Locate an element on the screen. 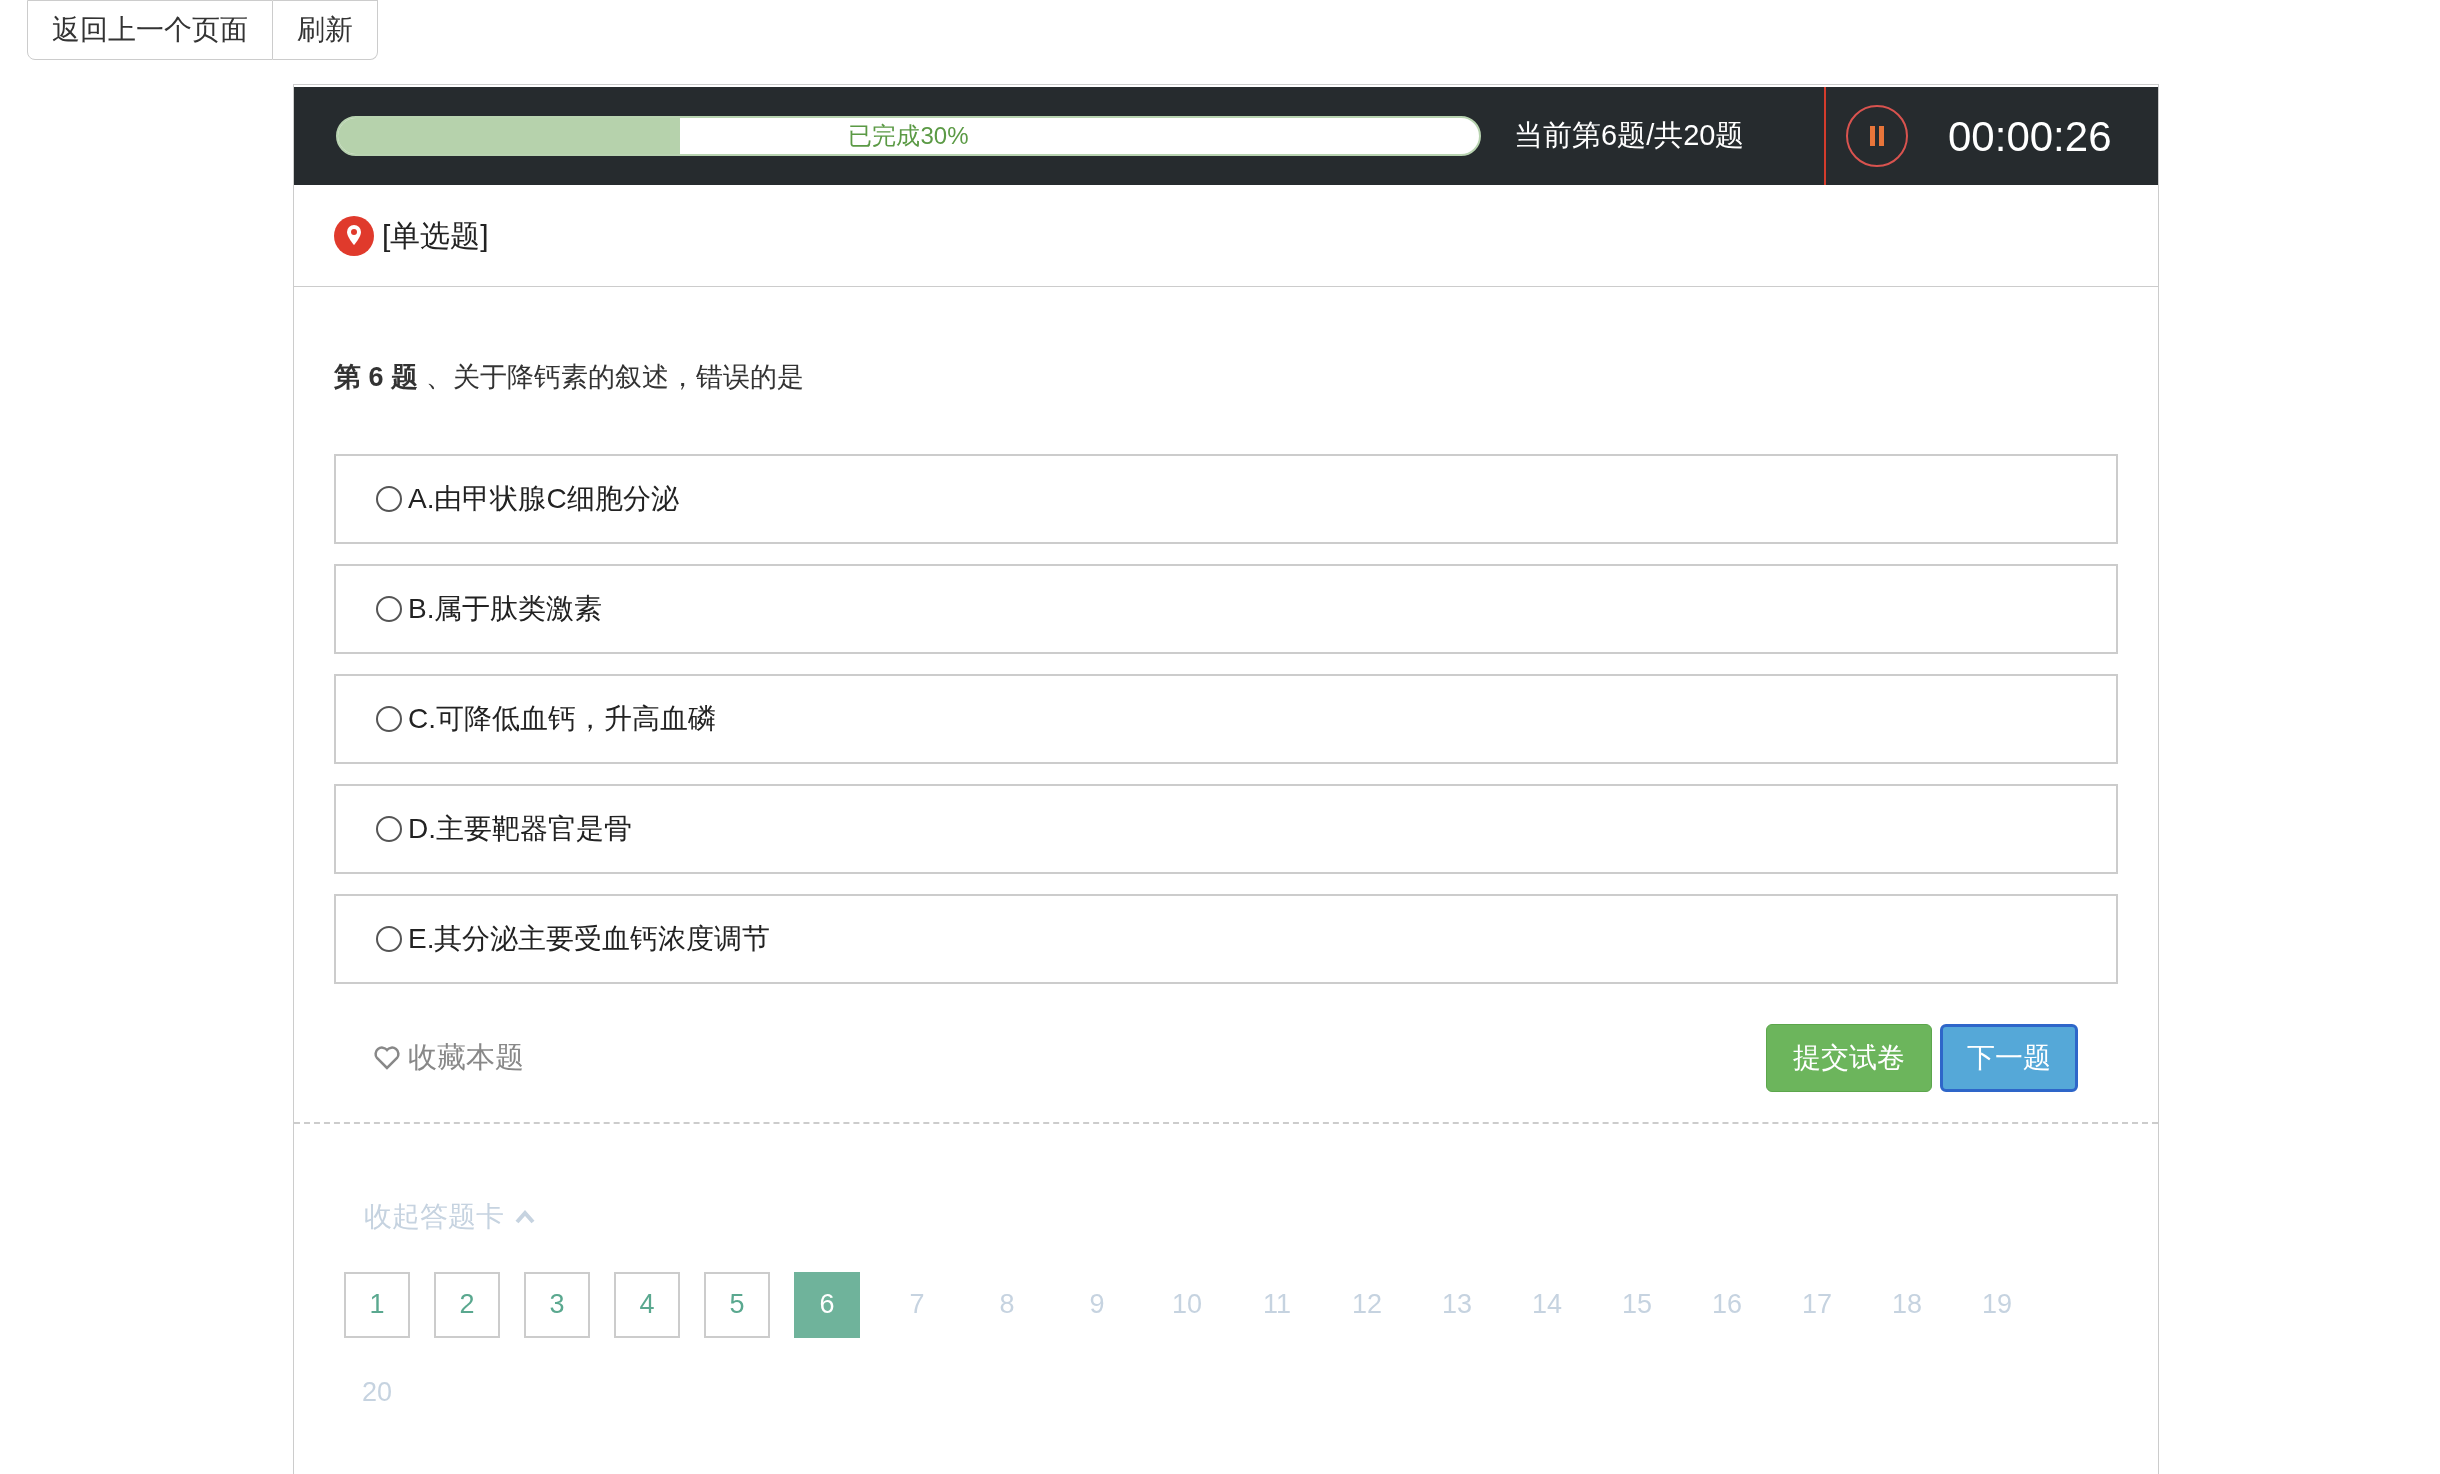 This screenshot has height=1474, width=2440. question-number: 5 is located at coordinates (737, 1304).